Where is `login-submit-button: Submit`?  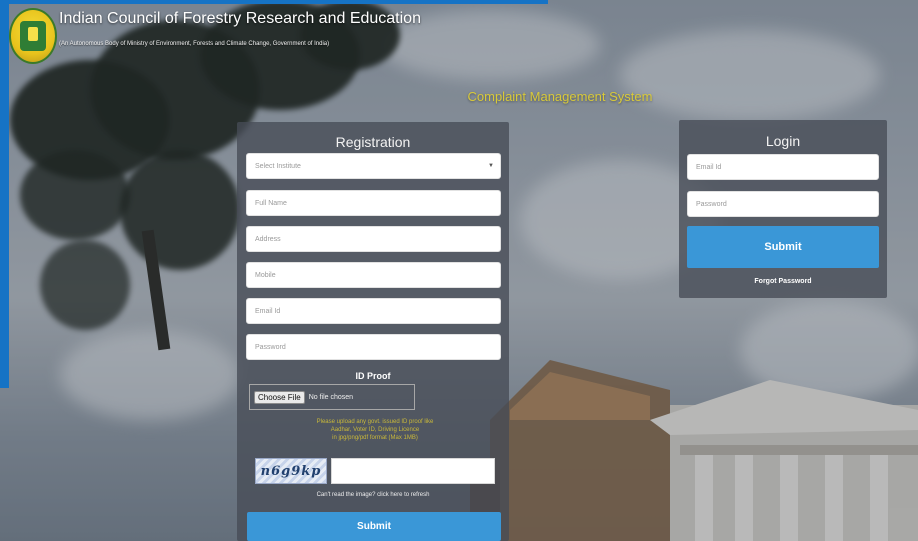 login-submit-button: Submit is located at coordinates (783, 247).